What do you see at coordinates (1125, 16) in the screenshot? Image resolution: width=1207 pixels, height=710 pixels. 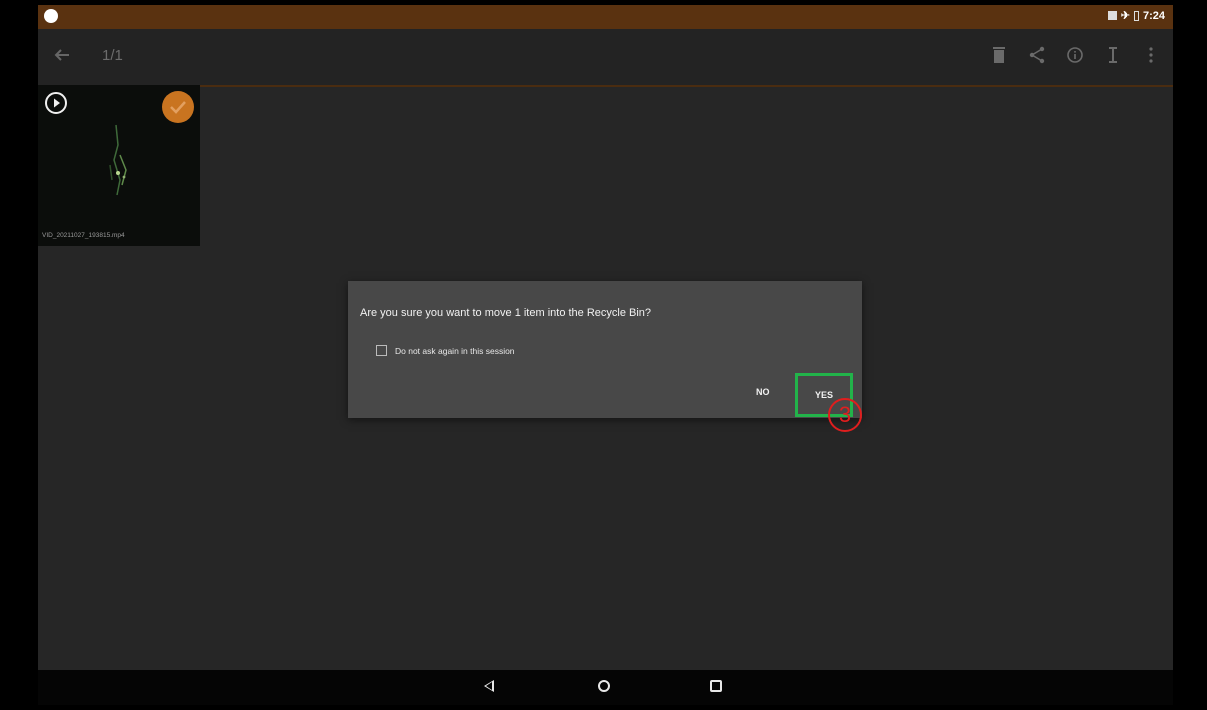 I see `airplane-icon: ✈` at bounding box center [1125, 16].